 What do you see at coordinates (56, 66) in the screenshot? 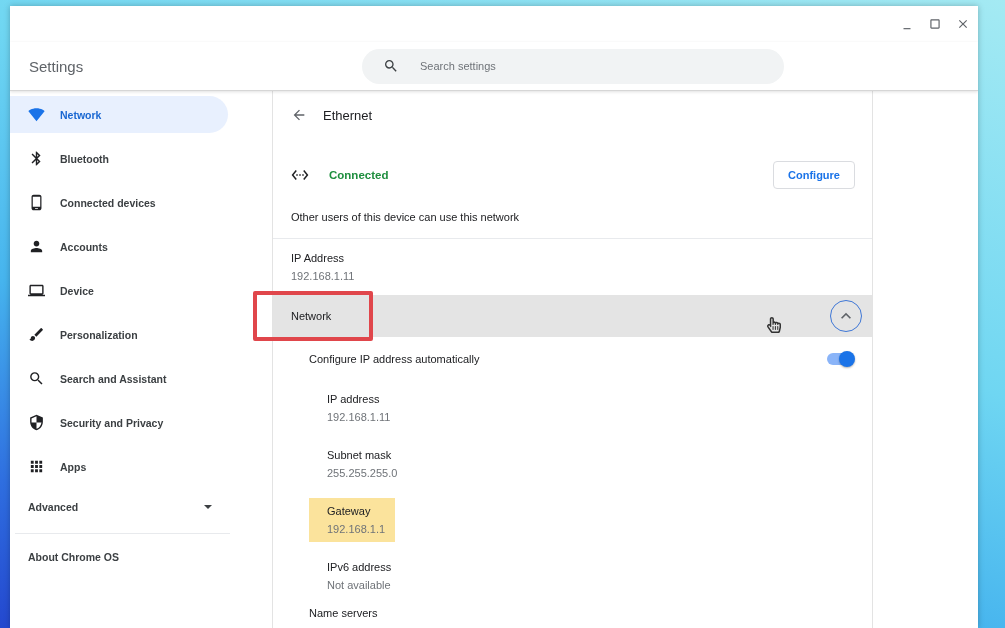
I see `app-title: Settings` at bounding box center [56, 66].